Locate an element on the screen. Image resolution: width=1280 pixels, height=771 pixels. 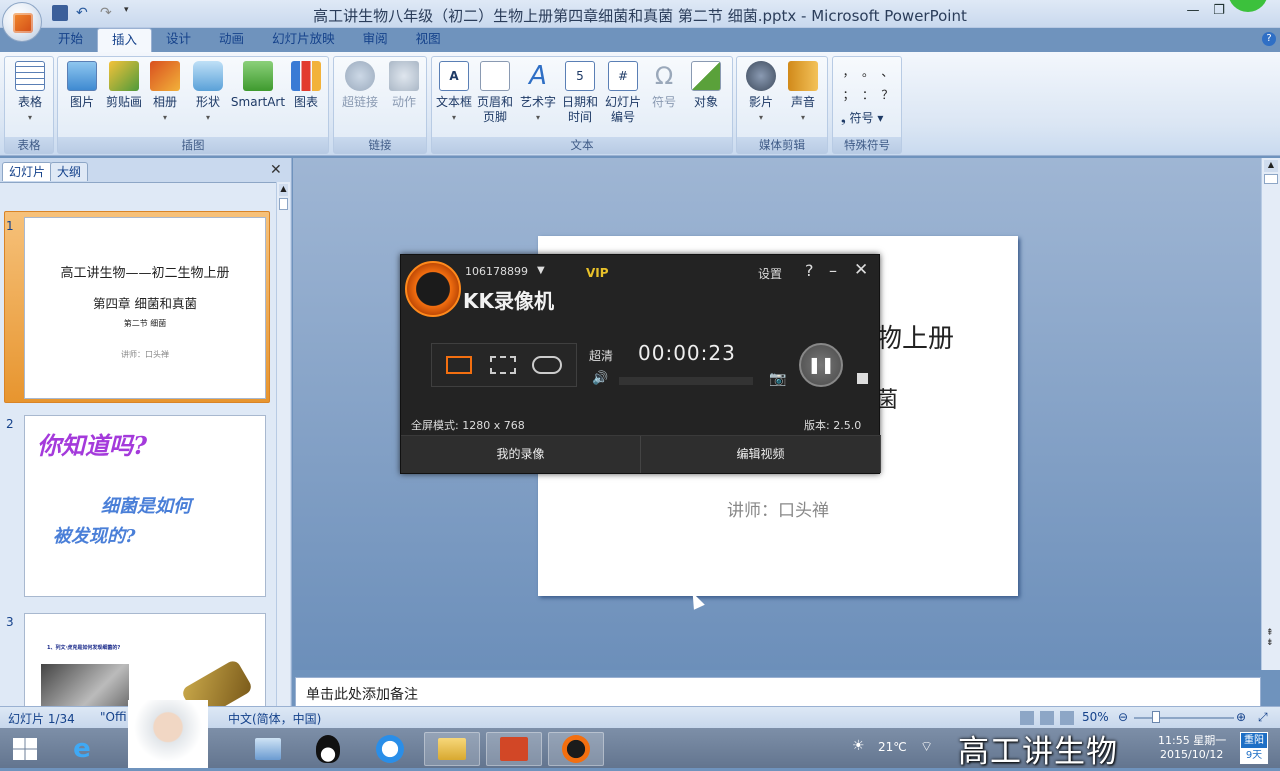
settings-button: 设置 is located at coordinates (770, 273).